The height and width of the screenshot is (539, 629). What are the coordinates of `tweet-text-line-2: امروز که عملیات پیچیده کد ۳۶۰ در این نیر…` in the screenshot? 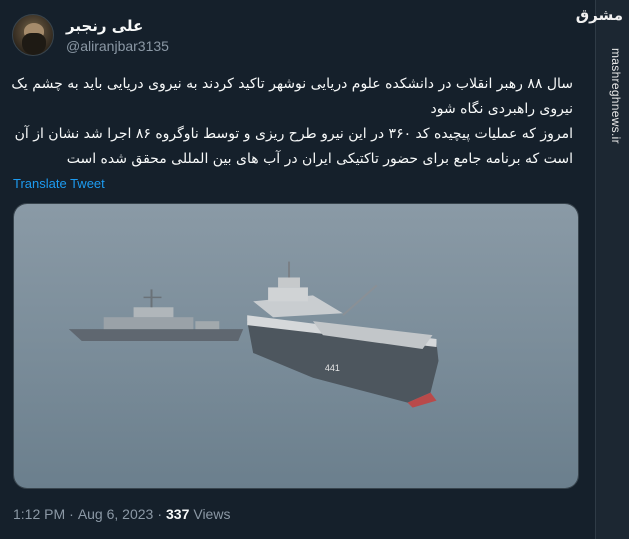 It's located at (293, 146).